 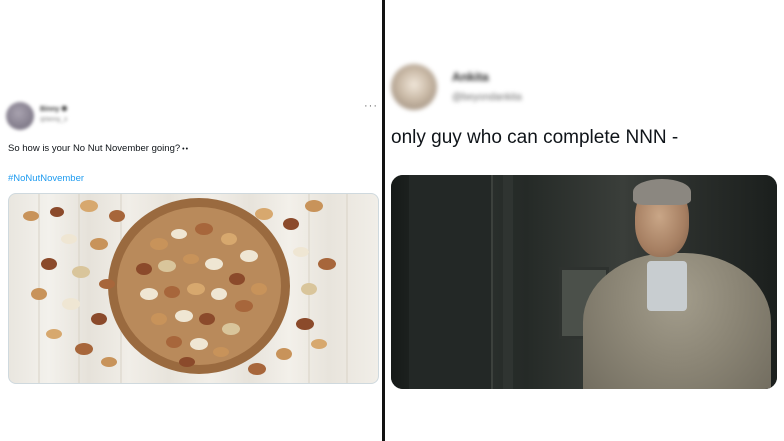 I want to click on more-options-icon: ···, so click(x=371, y=106).